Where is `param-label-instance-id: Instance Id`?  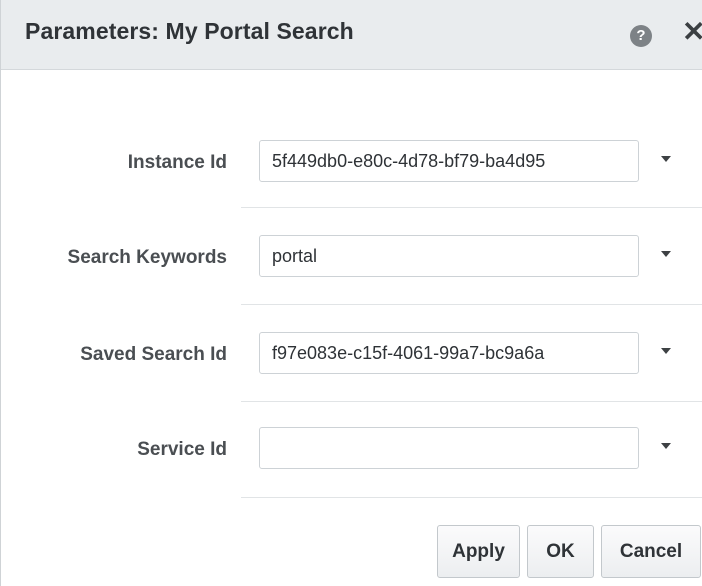 param-label-instance-id: Instance Id is located at coordinates (177, 162).